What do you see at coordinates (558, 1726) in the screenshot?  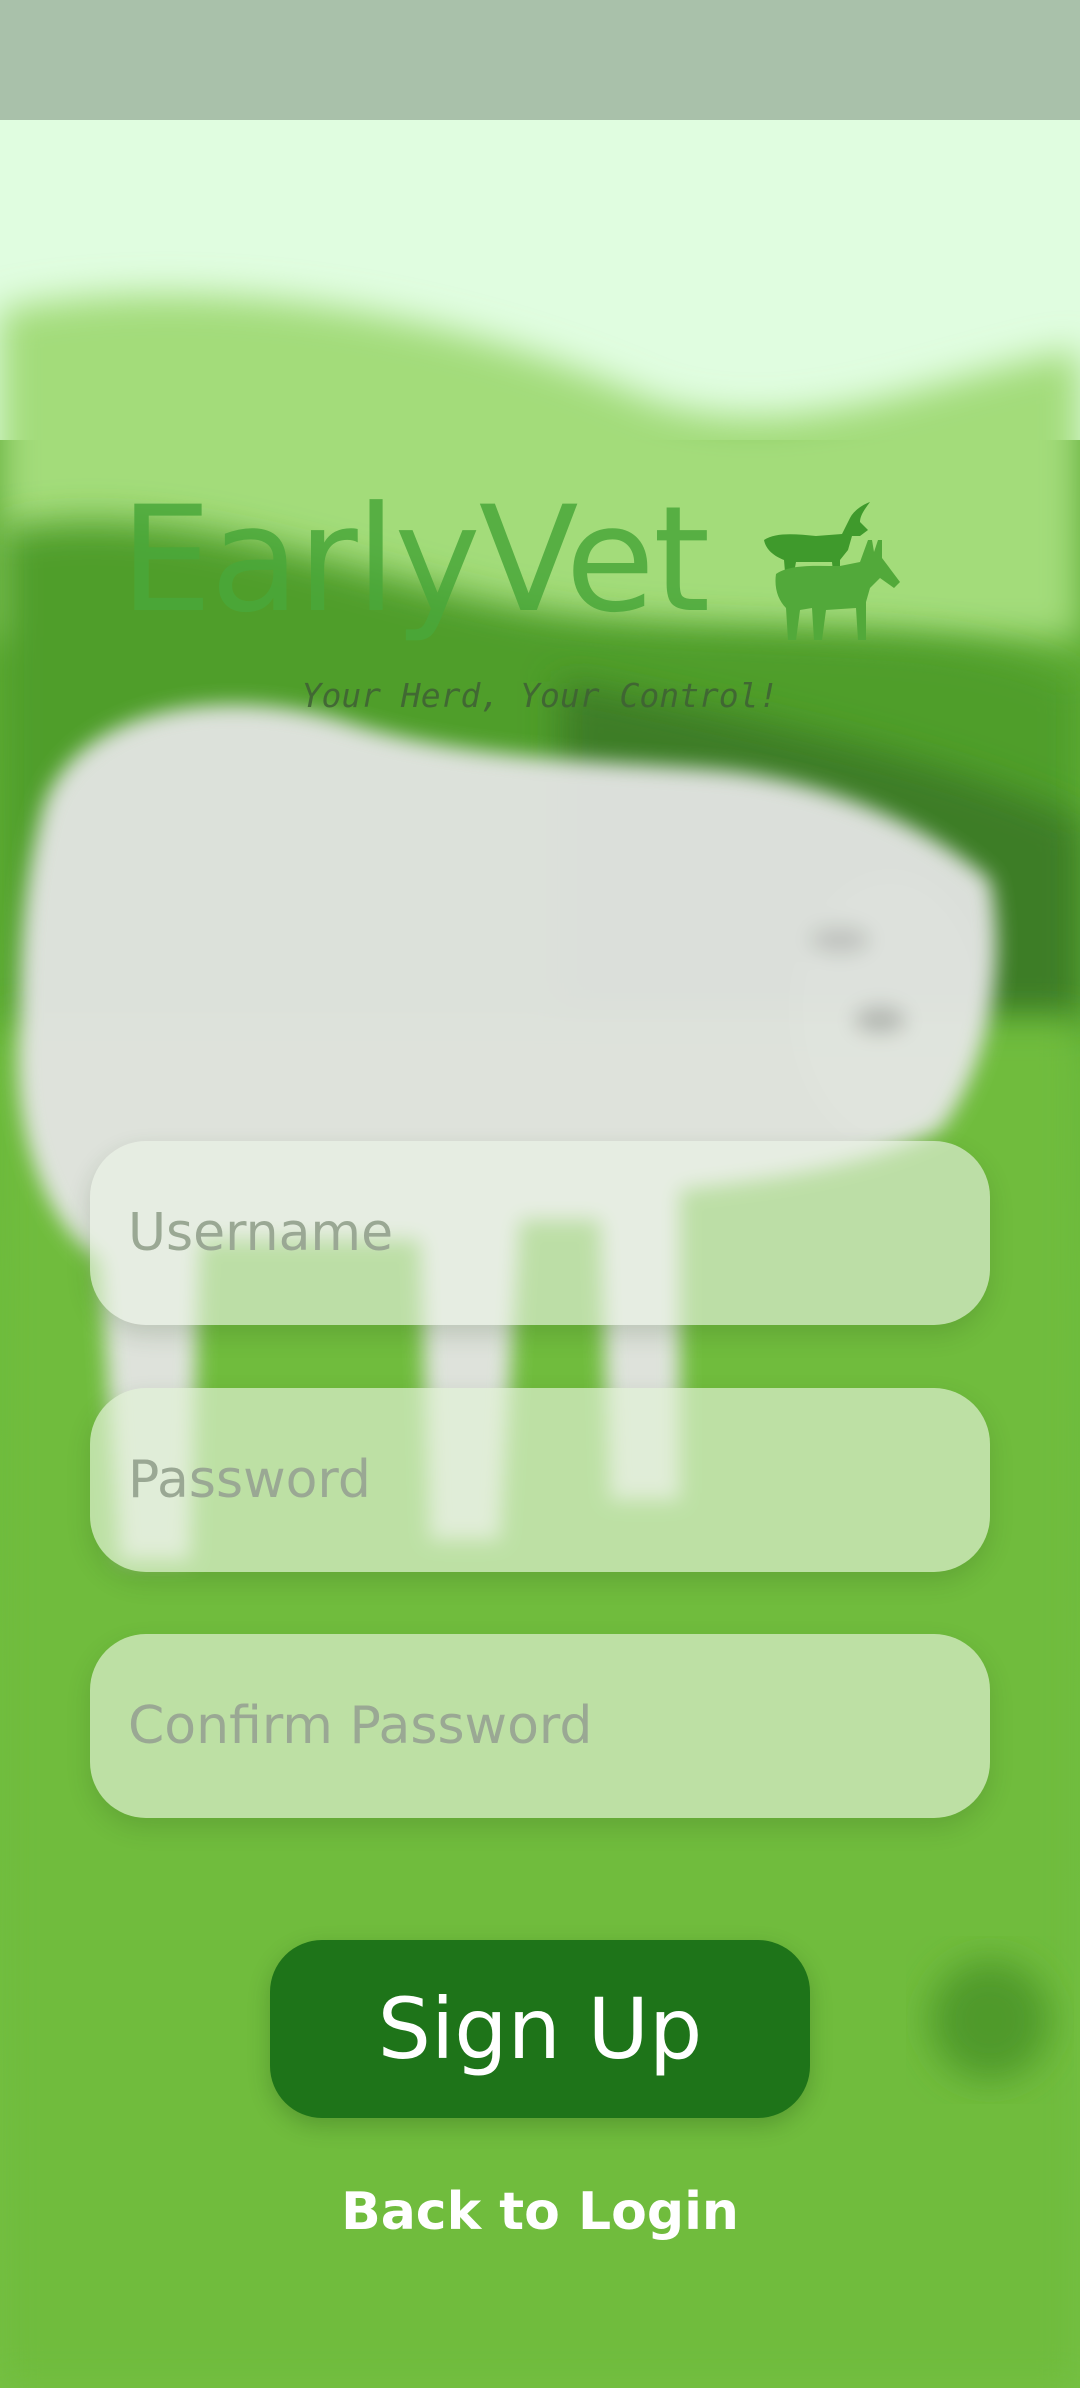 I see `confirm-password-input` at bounding box center [558, 1726].